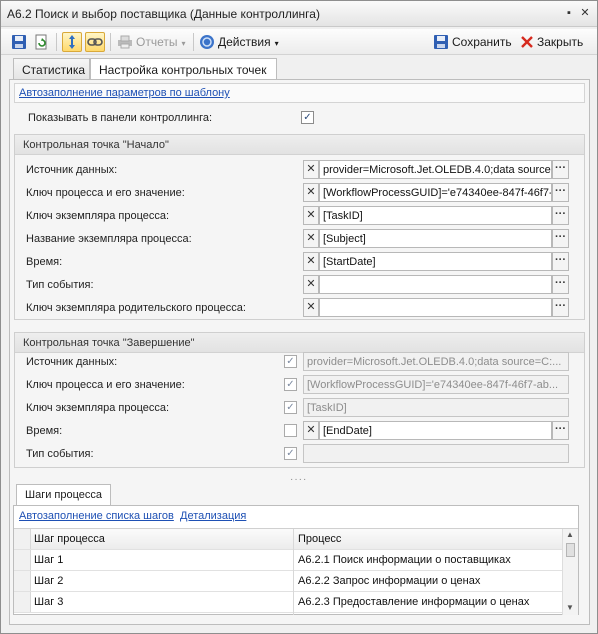  What do you see at coordinates (560, 430) in the screenshot?
I see `end-time-browse-button: ···` at bounding box center [560, 430].